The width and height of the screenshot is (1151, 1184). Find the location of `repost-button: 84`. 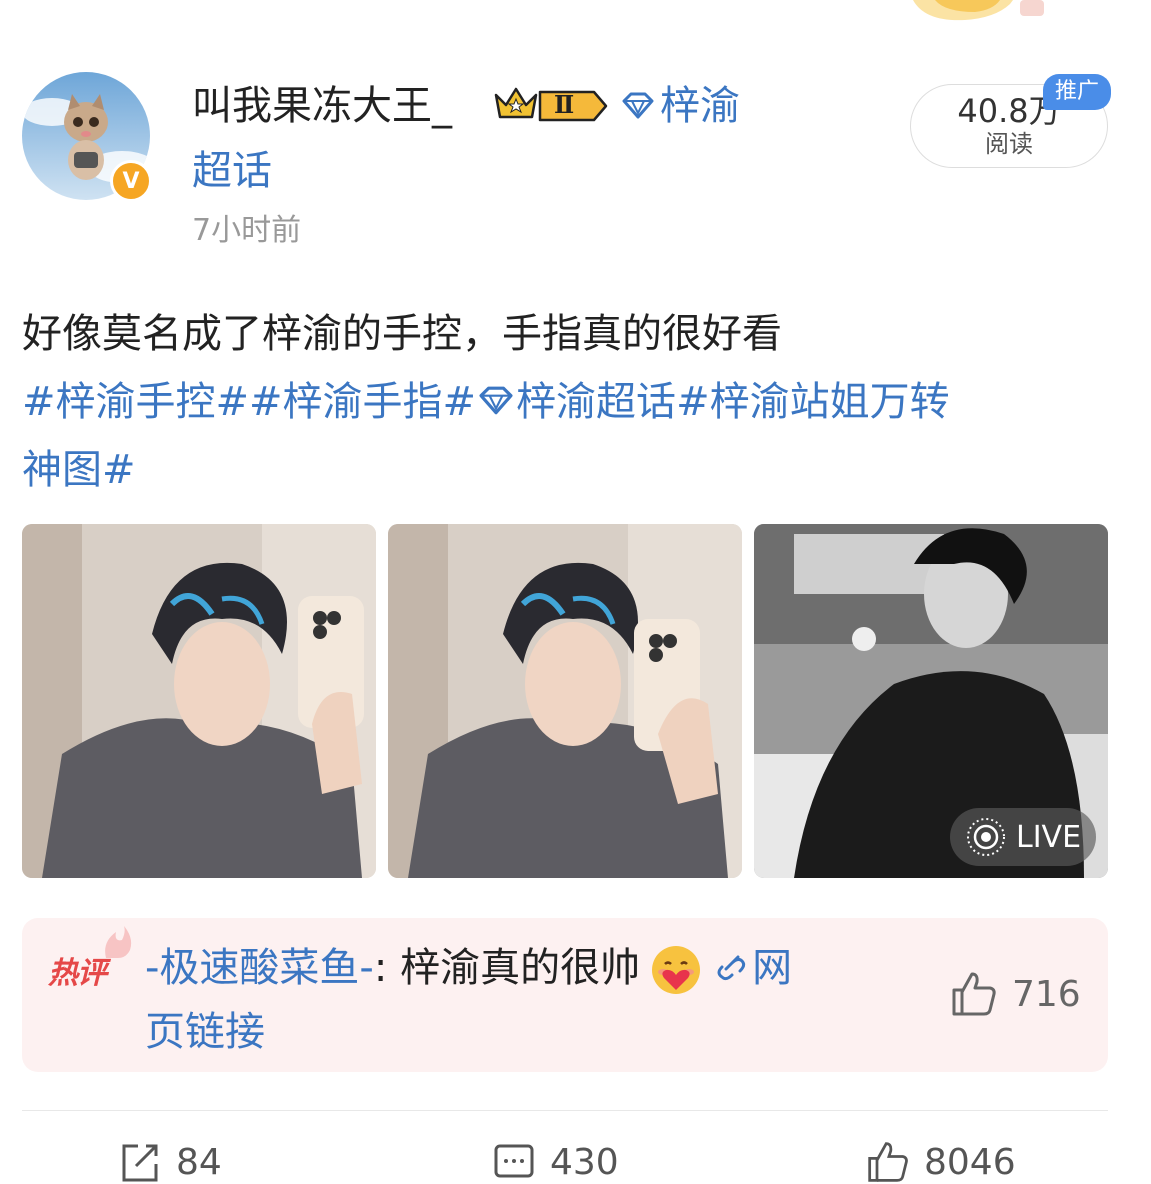

repost-button: 84 is located at coordinates (170, 1162).